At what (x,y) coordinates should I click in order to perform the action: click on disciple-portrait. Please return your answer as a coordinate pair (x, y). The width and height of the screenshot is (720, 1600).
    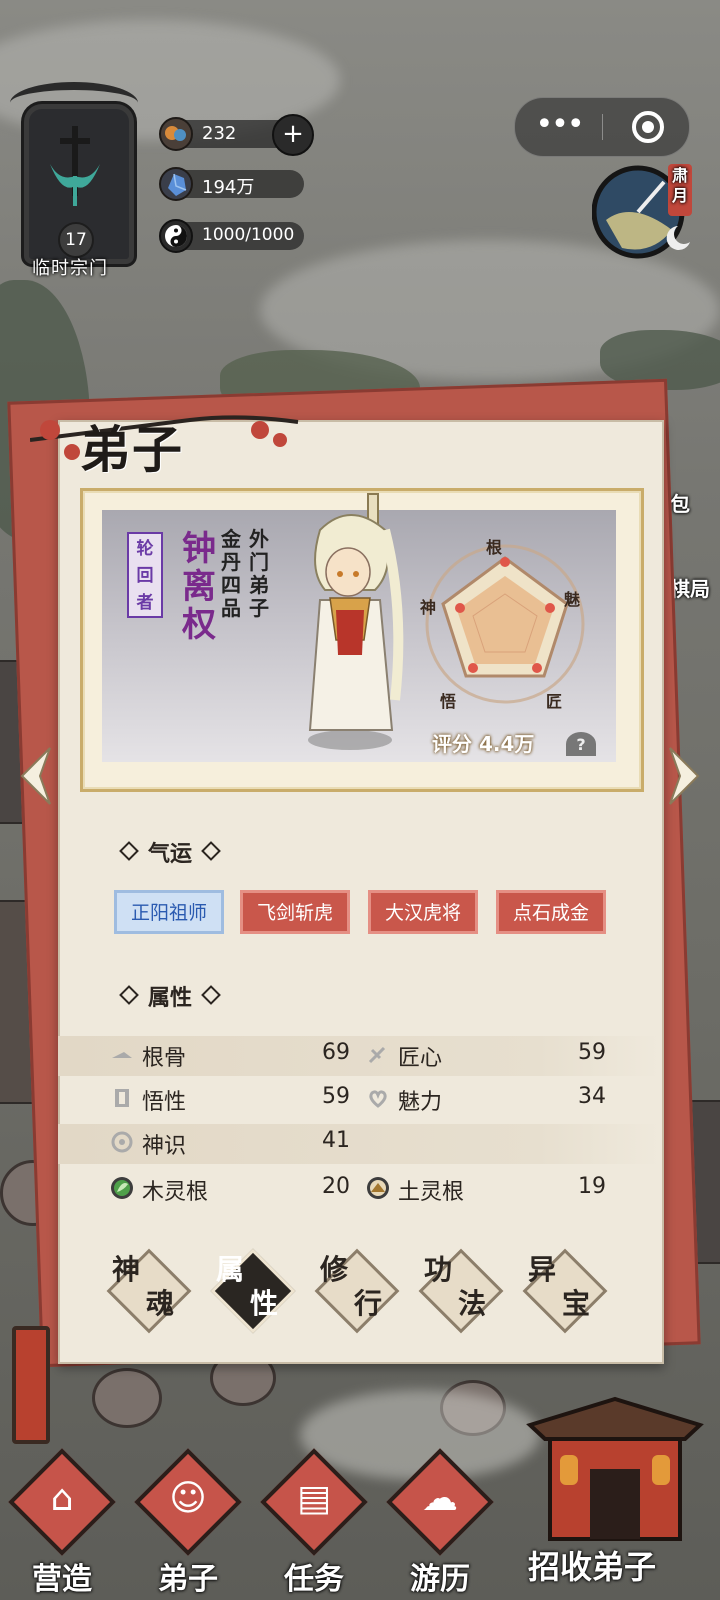
    Looking at the image, I should click on (356, 621).